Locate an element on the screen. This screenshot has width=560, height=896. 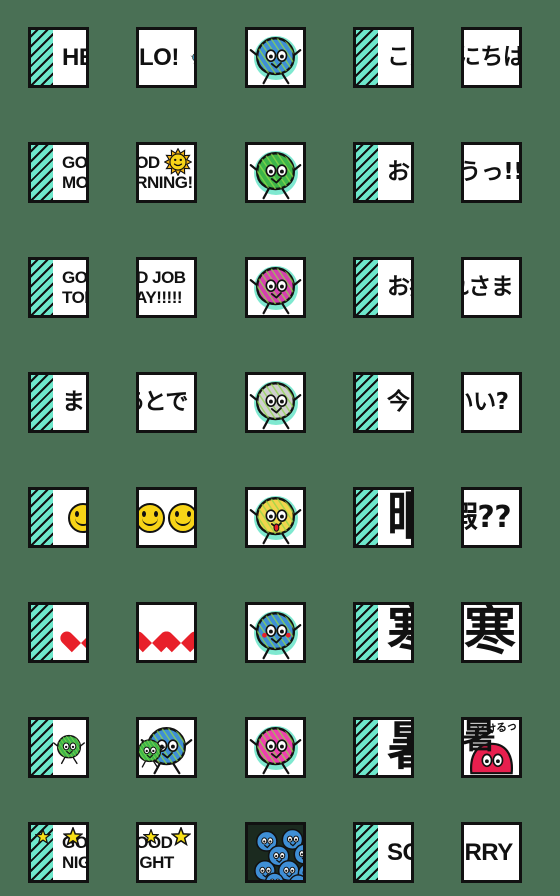
sticker-hello-part2-with-halo-character: LO! is located at coordinates (166, 57).